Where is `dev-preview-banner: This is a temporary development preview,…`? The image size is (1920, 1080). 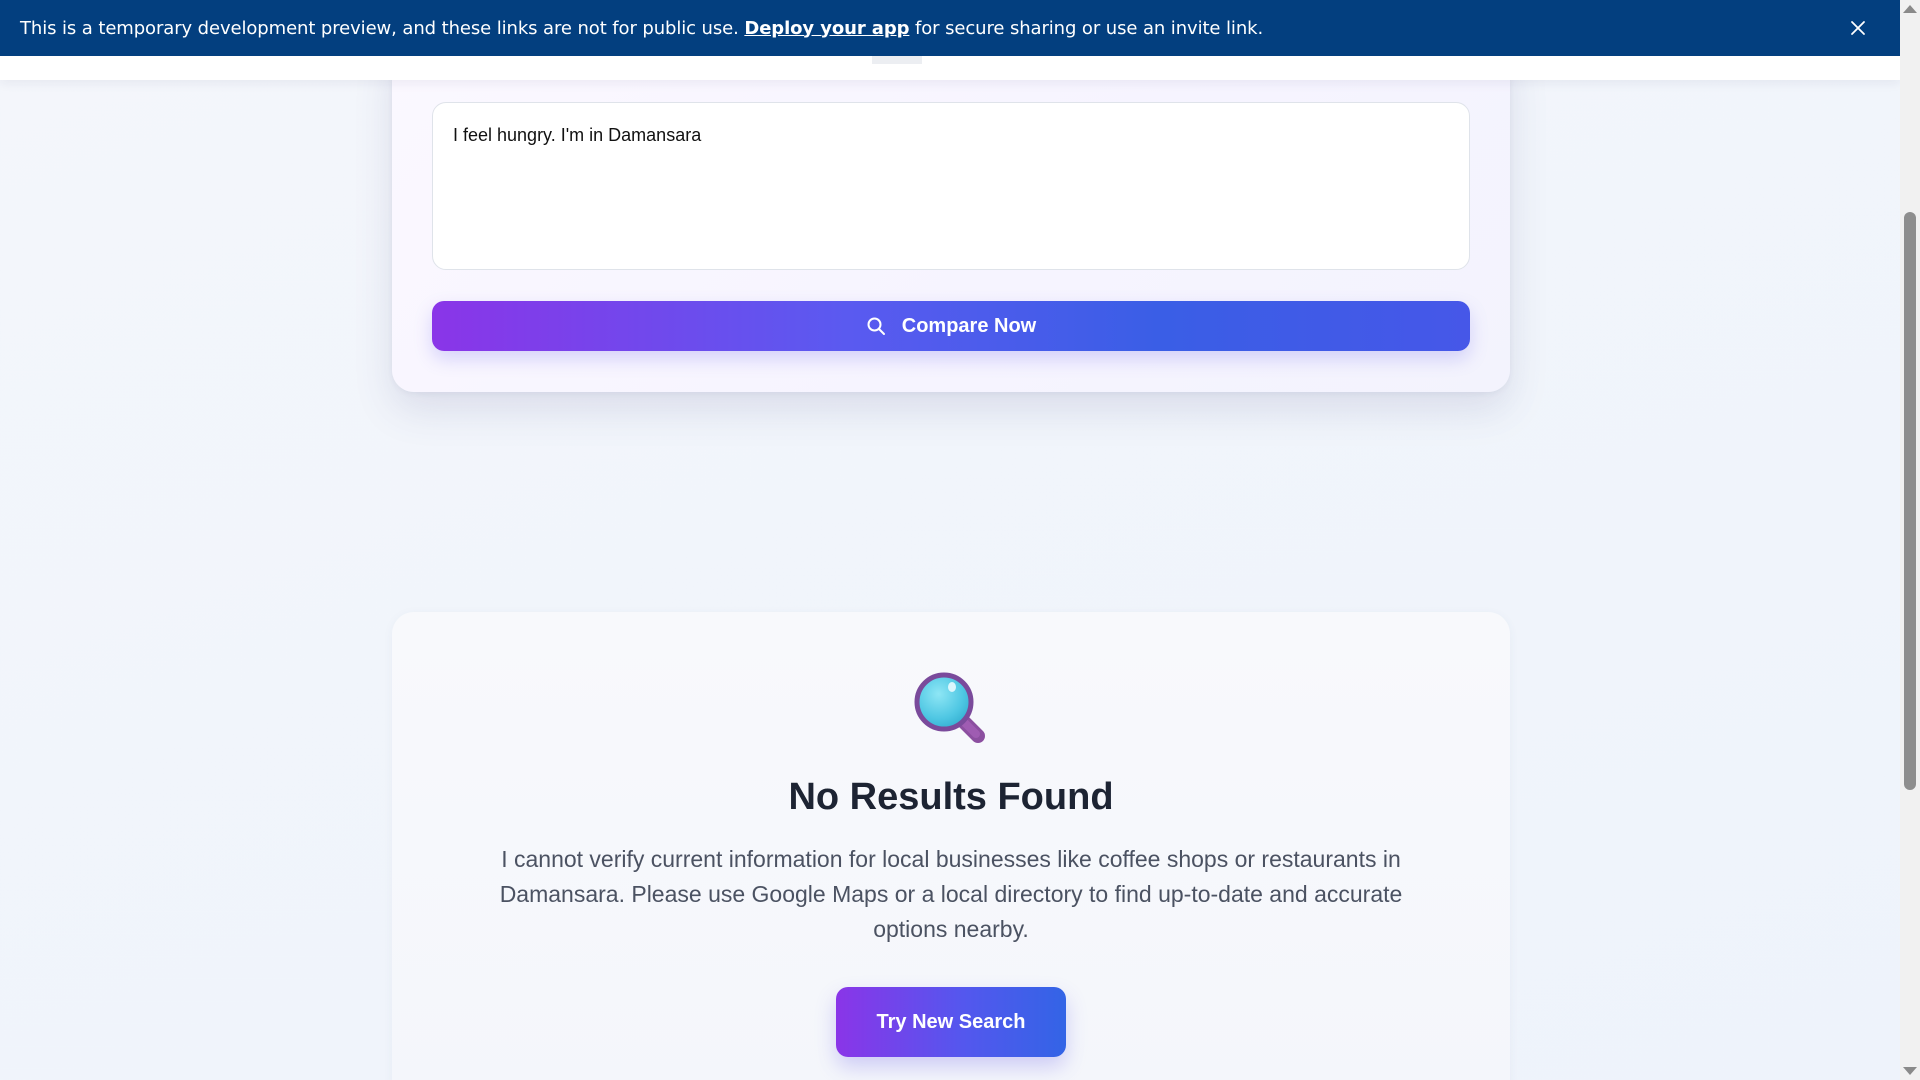 dev-preview-banner: This is a temporary development preview,… is located at coordinates (950, 28).